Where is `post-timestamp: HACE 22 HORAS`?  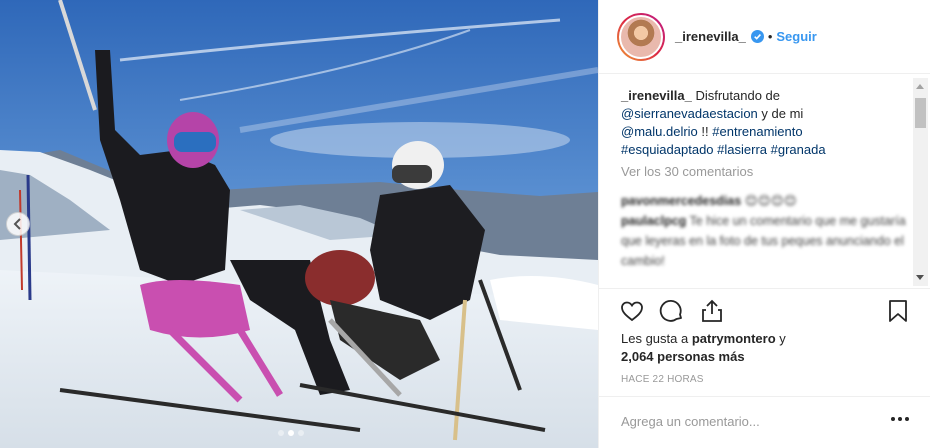 post-timestamp: HACE 22 HORAS is located at coordinates (662, 379).